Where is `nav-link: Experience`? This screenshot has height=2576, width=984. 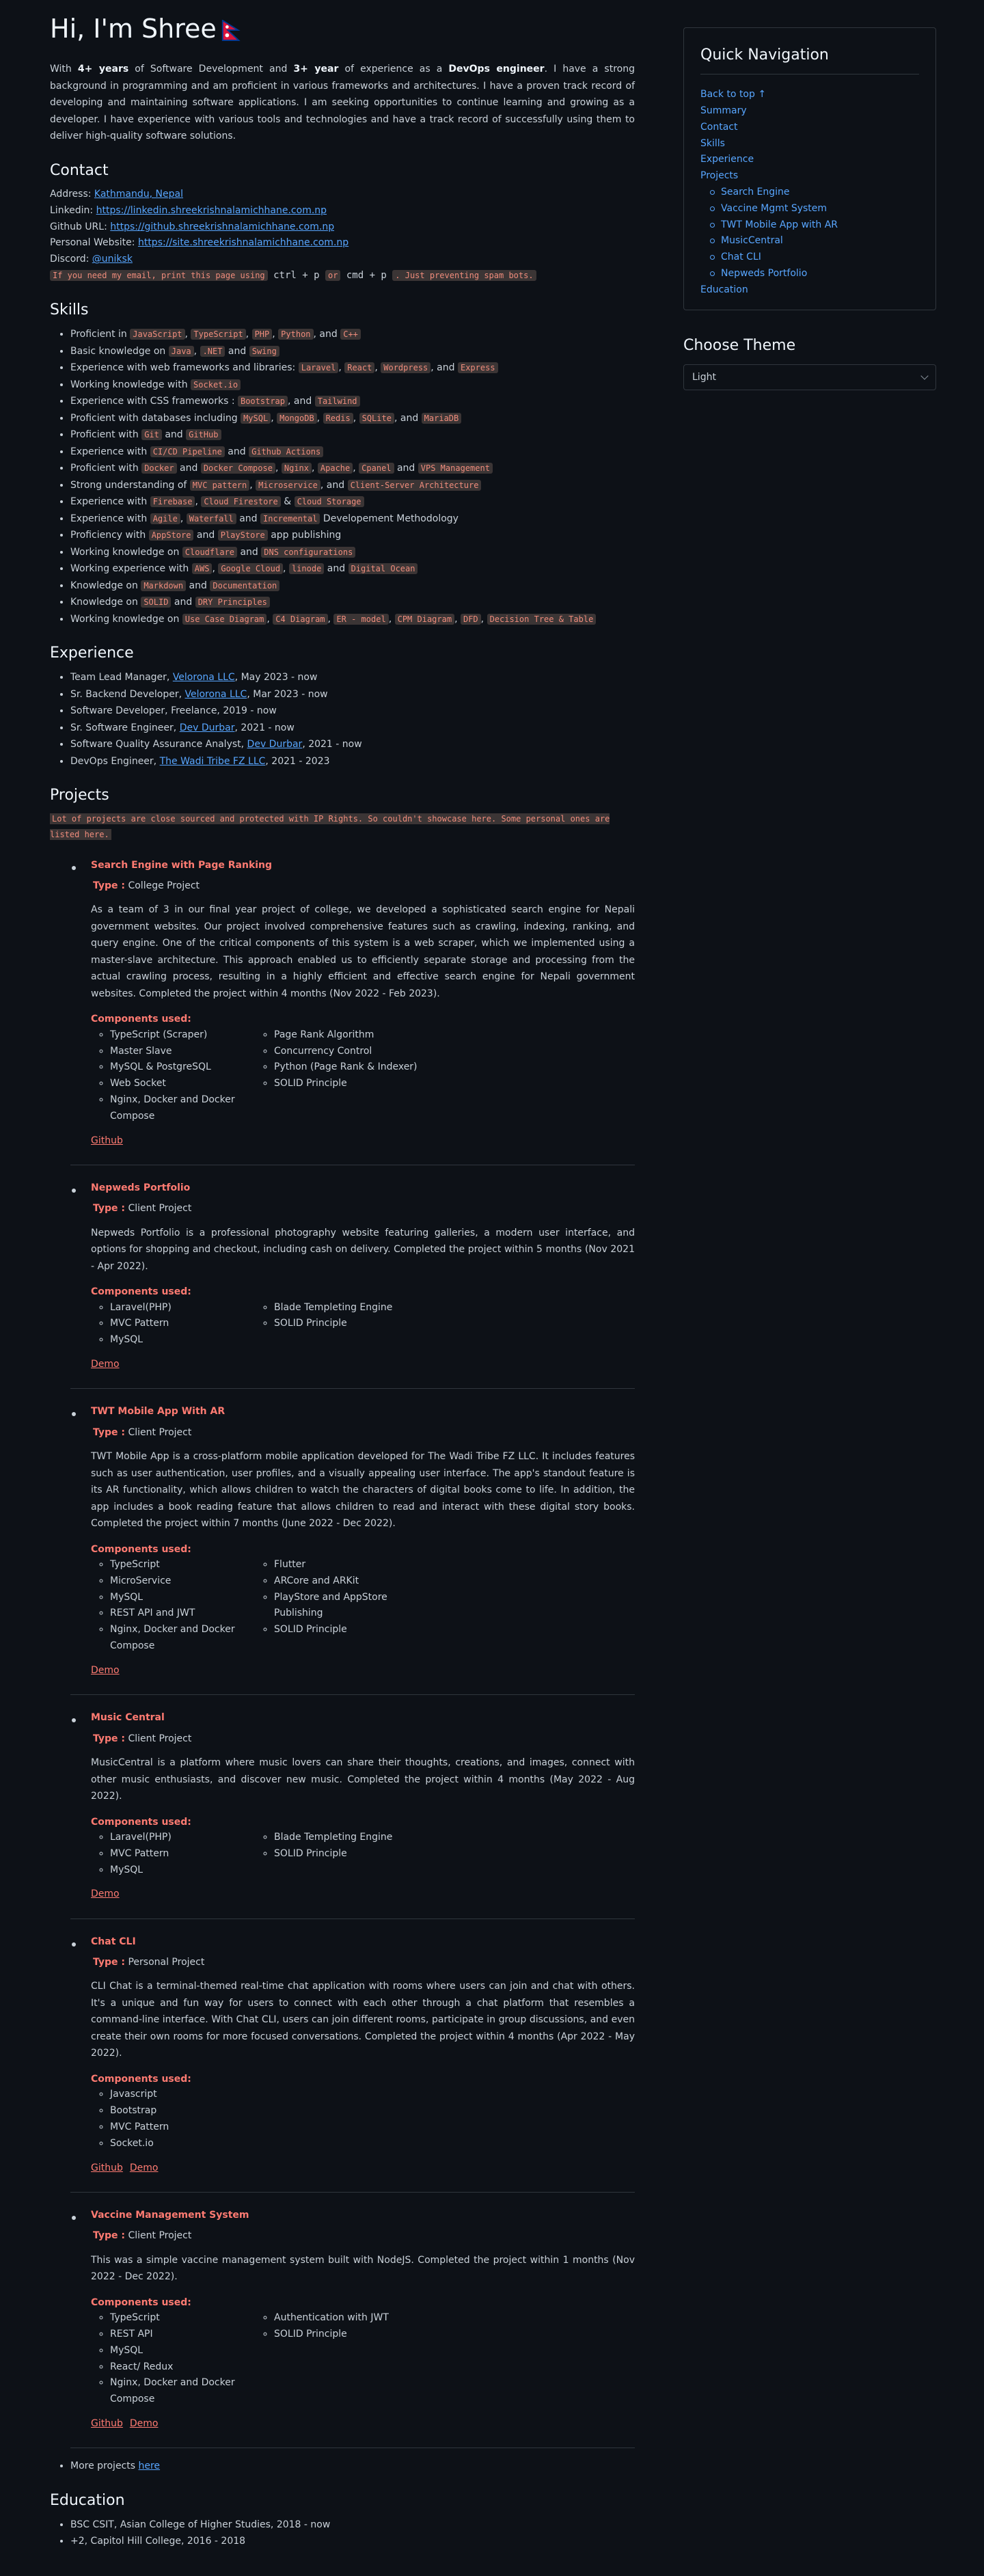
nav-link: Experience is located at coordinates (809, 160).